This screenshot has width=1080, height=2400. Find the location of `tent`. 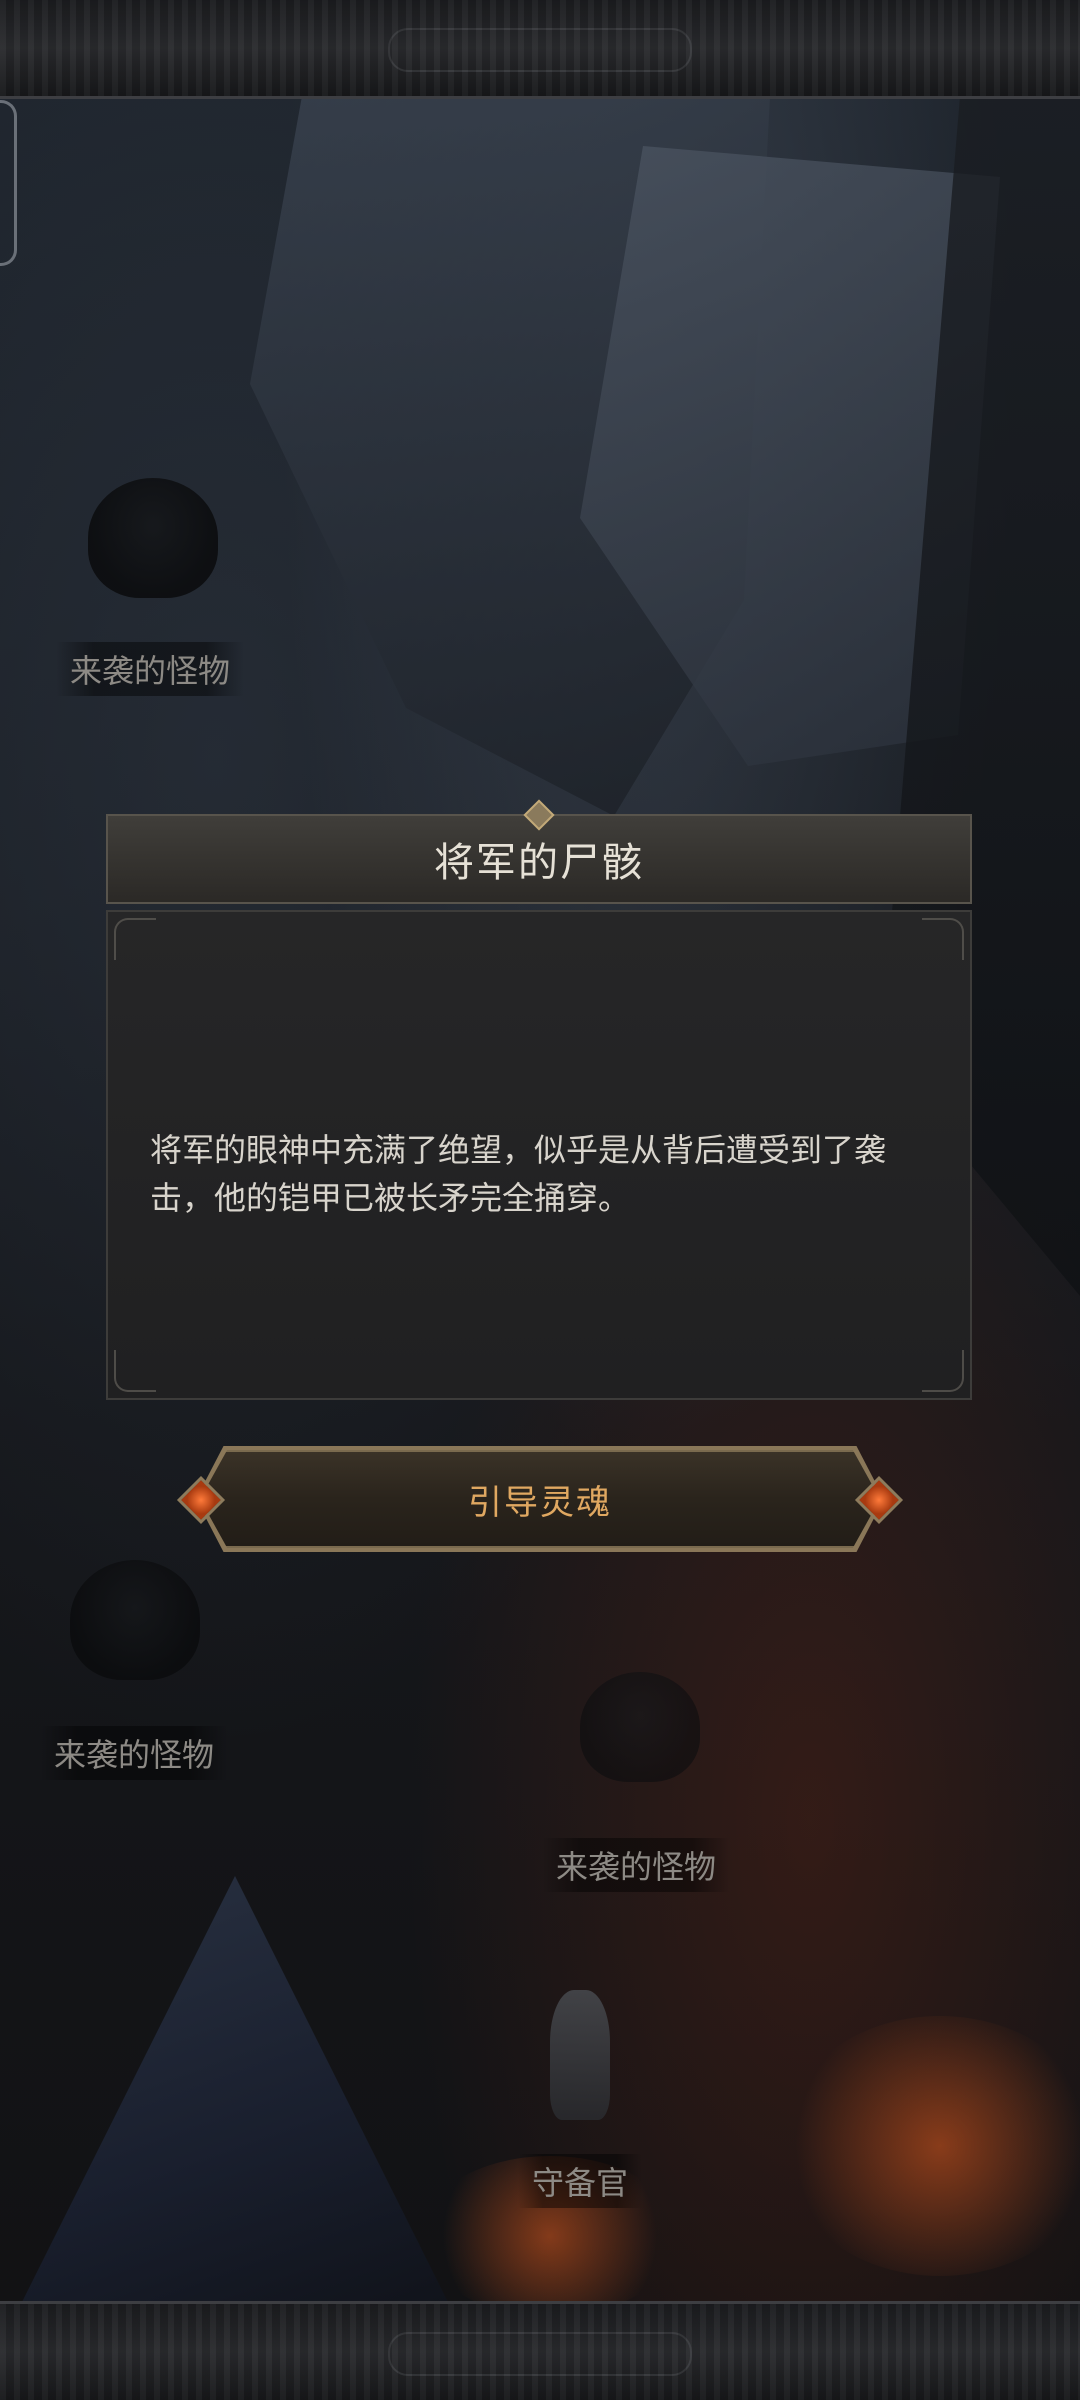

tent is located at coordinates (235, 2091).